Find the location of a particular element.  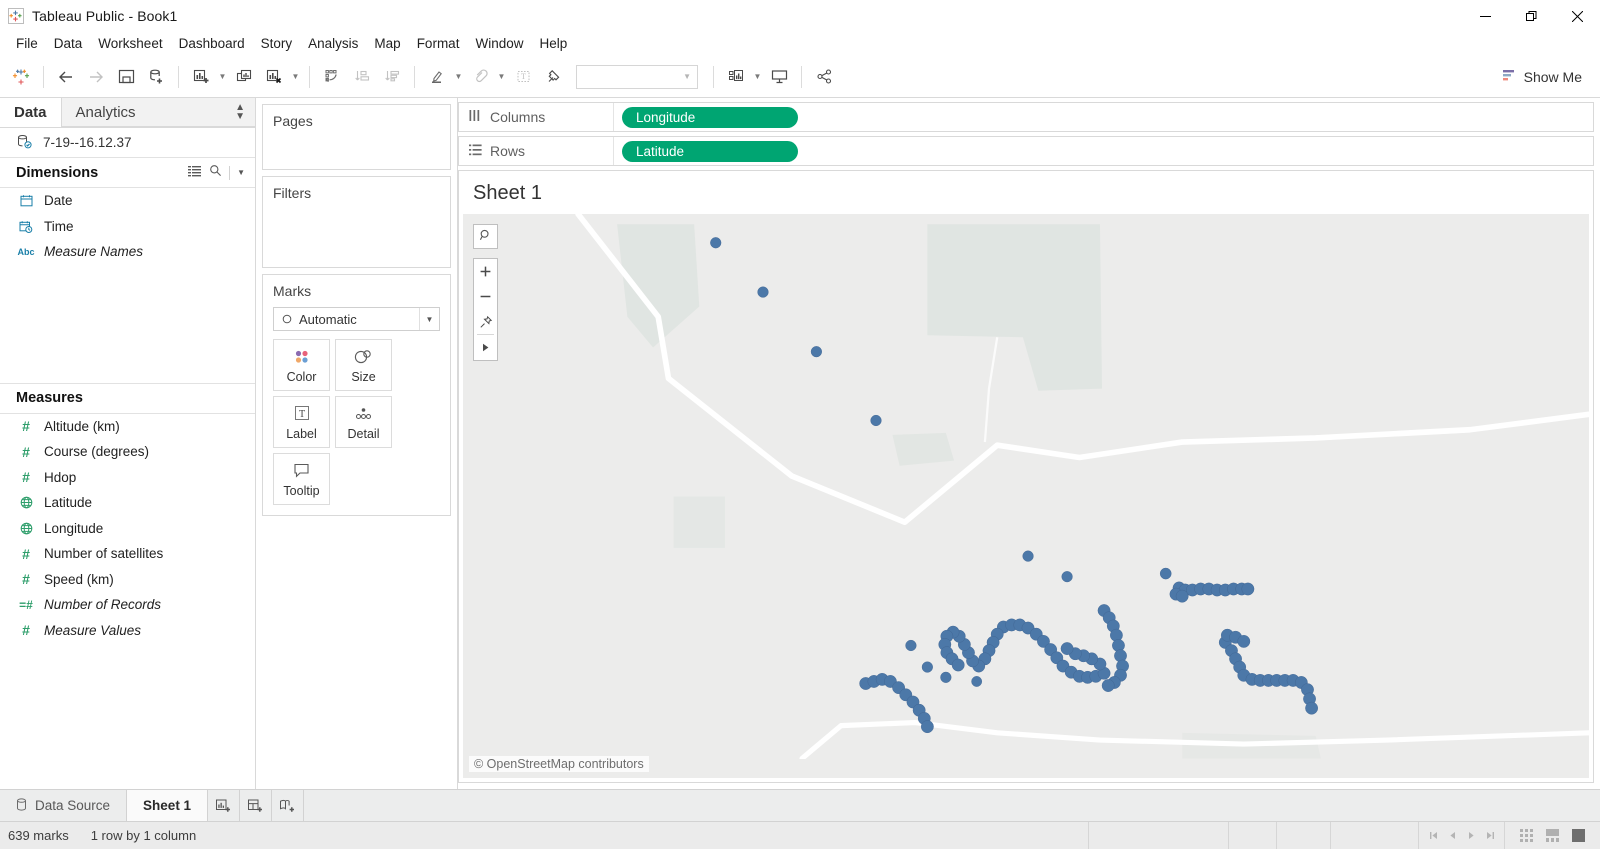

show-cards-icon is located at coordinates (736, 77).